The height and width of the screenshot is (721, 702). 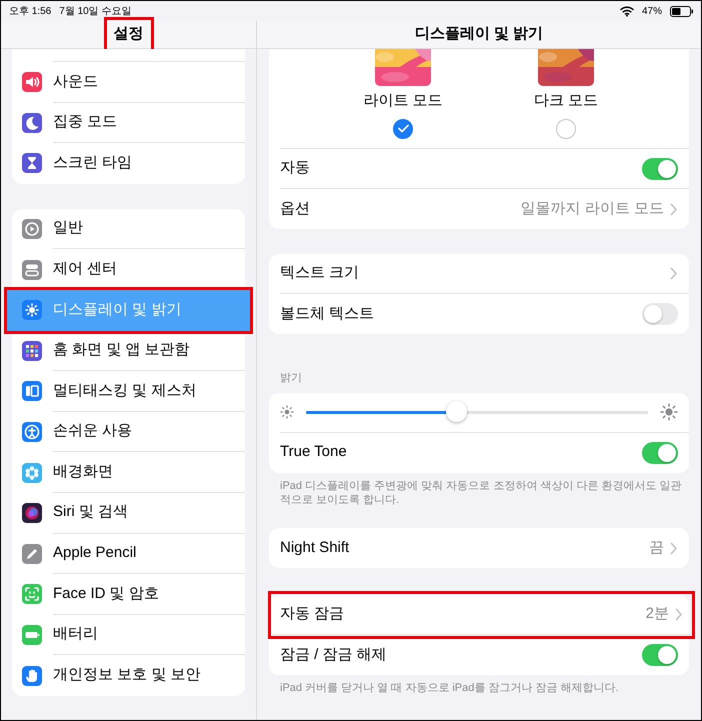 What do you see at coordinates (481, 493) in the screenshot?
I see `footnote: iPad 디스플레이를 주변광에 맞춰 자동으로 조정하여 색상이 다른 환경에서도 일관적으로 보이도록 합니다.` at bounding box center [481, 493].